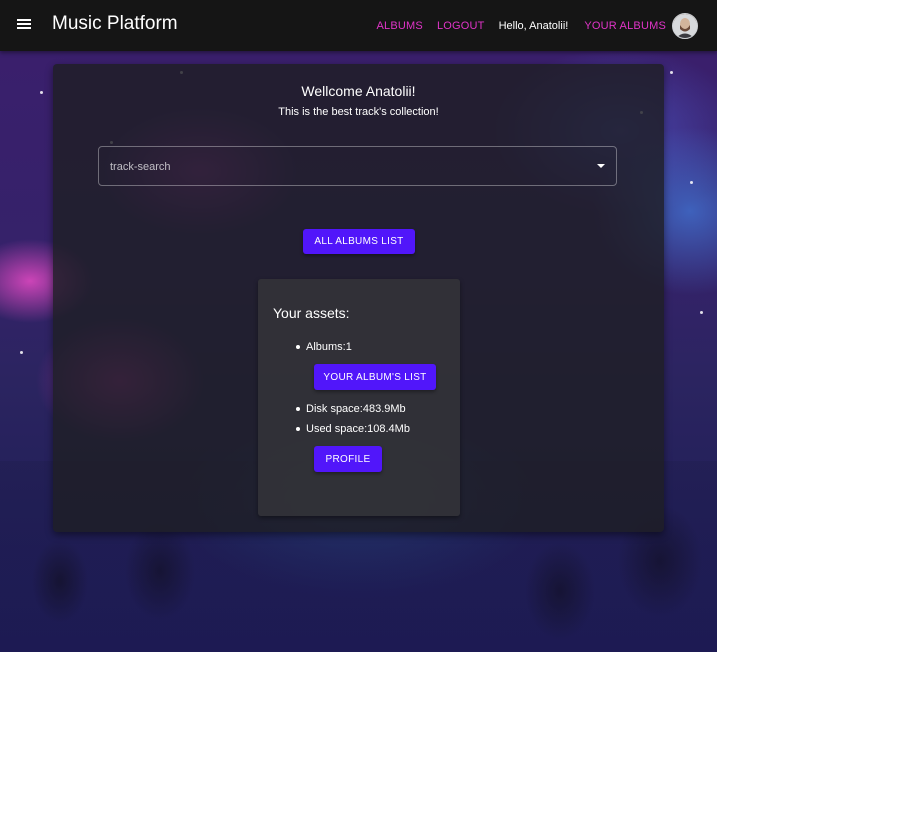 This screenshot has height=816, width=897. Describe the element at coordinates (400, 26) in the screenshot. I see `nav-albums-link: ALBUMS` at that location.